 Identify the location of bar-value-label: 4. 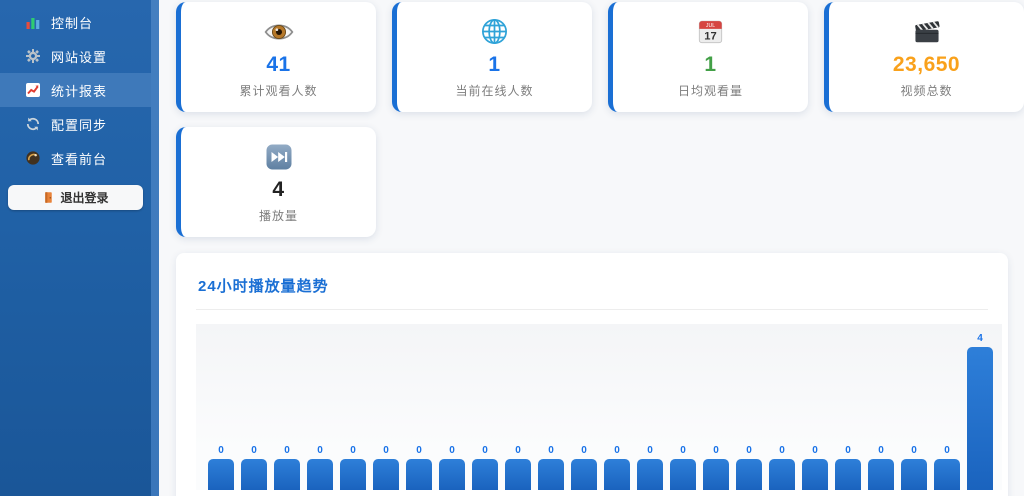
(980, 338).